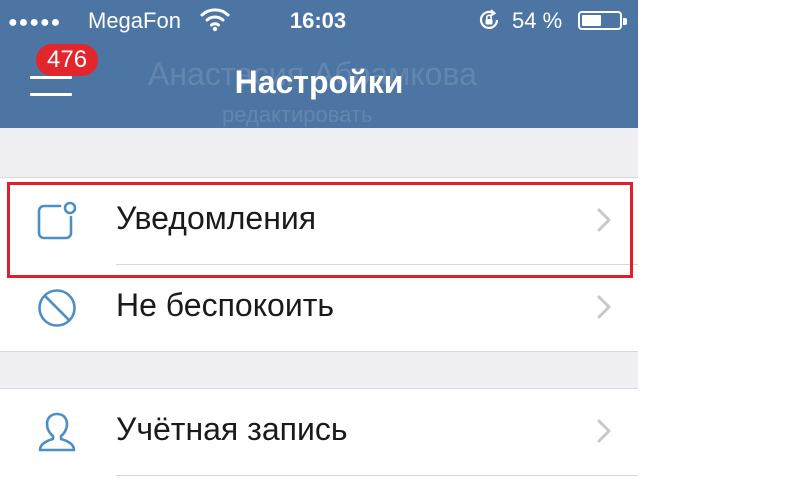  Describe the element at coordinates (489, 23) in the screenshot. I see `rotation-lock-icon` at that location.